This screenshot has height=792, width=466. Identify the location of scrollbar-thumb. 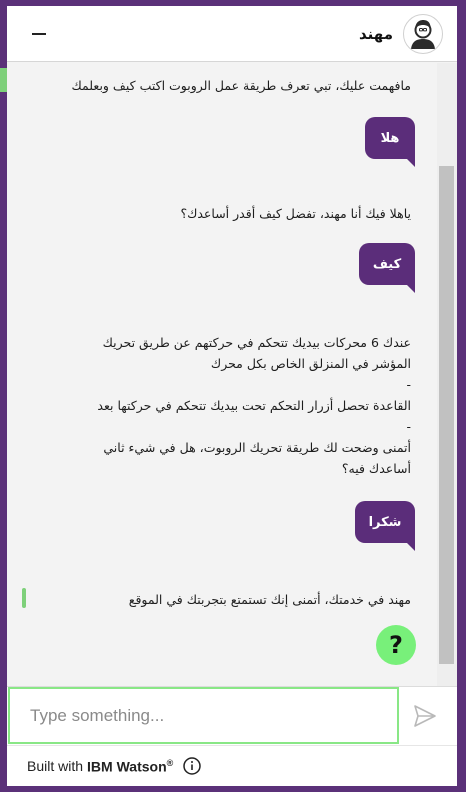
(446, 415).